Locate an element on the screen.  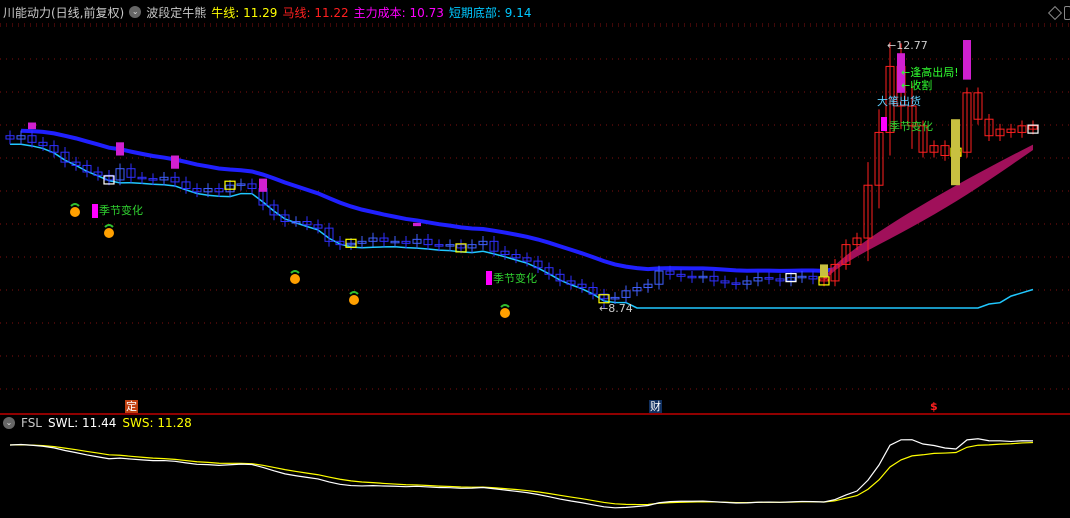
high-price-value: 12.77 is located at coordinates (912, 45).